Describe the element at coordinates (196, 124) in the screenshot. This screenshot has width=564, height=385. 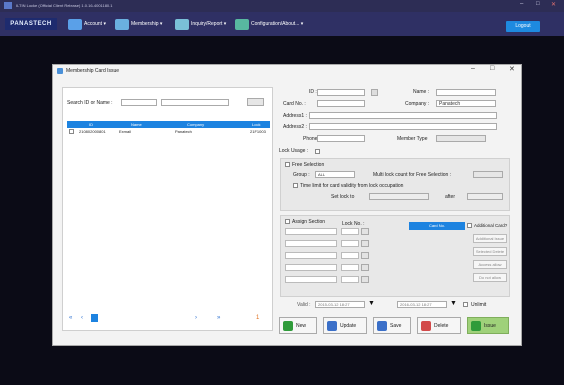
I see `column-company: Company` at that location.